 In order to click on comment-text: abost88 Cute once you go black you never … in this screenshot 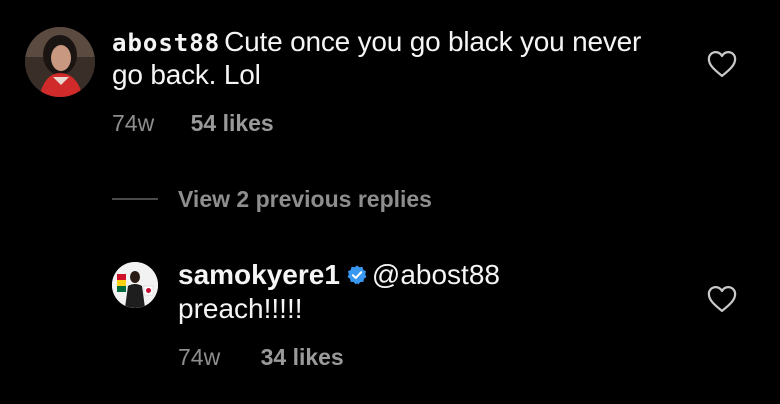, I will do `click(392, 58)`.